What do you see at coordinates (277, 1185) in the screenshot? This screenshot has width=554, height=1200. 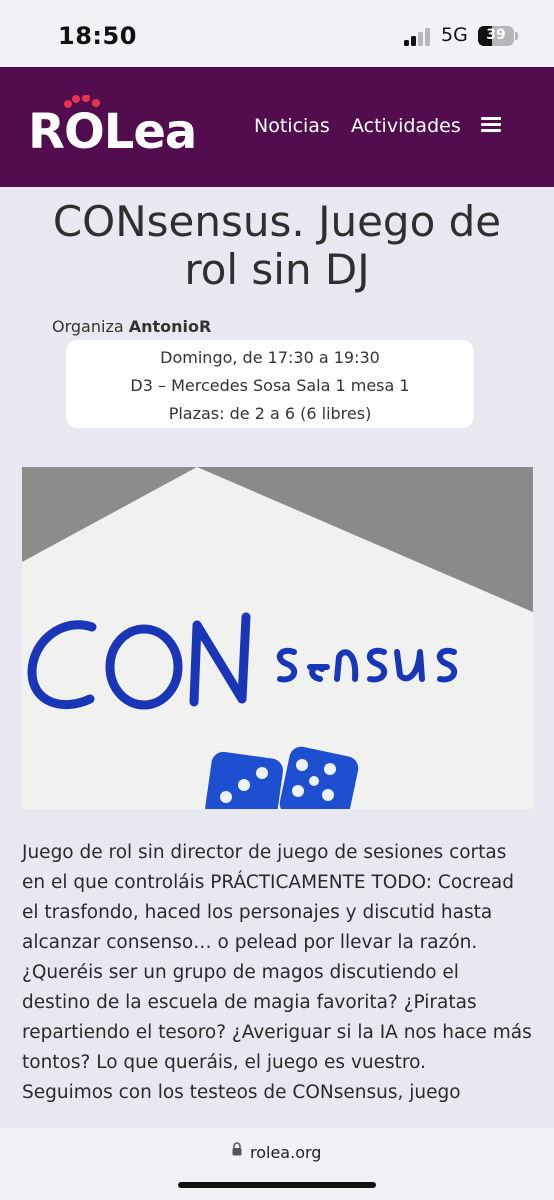 I see `home-indicator` at bounding box center [277, 1185].